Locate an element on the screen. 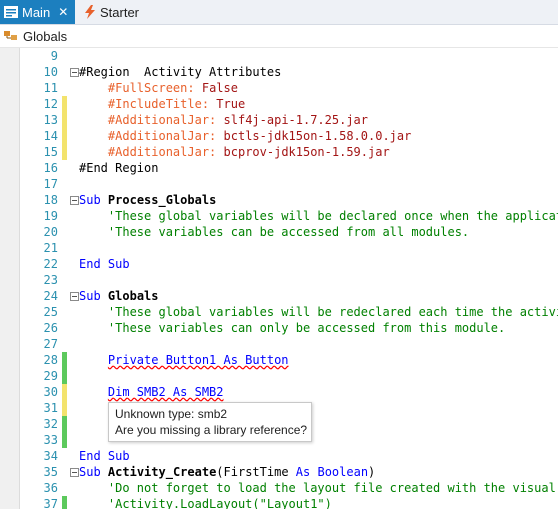 The width and height of the screenshot is (558, 509). code-text: #Region Activity Attributes is located at coordinates (180, 72).